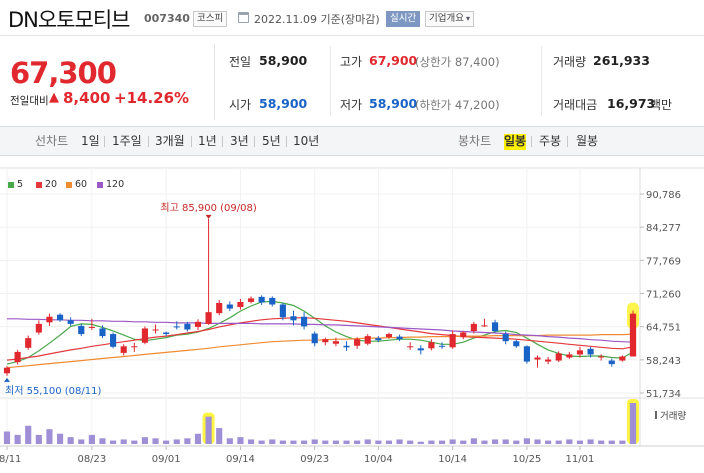 The width and height of the screenshot is (704, 473). Describe the element at coordinates (320, 423) in the screenshot. I see `volume-bars` at that location.